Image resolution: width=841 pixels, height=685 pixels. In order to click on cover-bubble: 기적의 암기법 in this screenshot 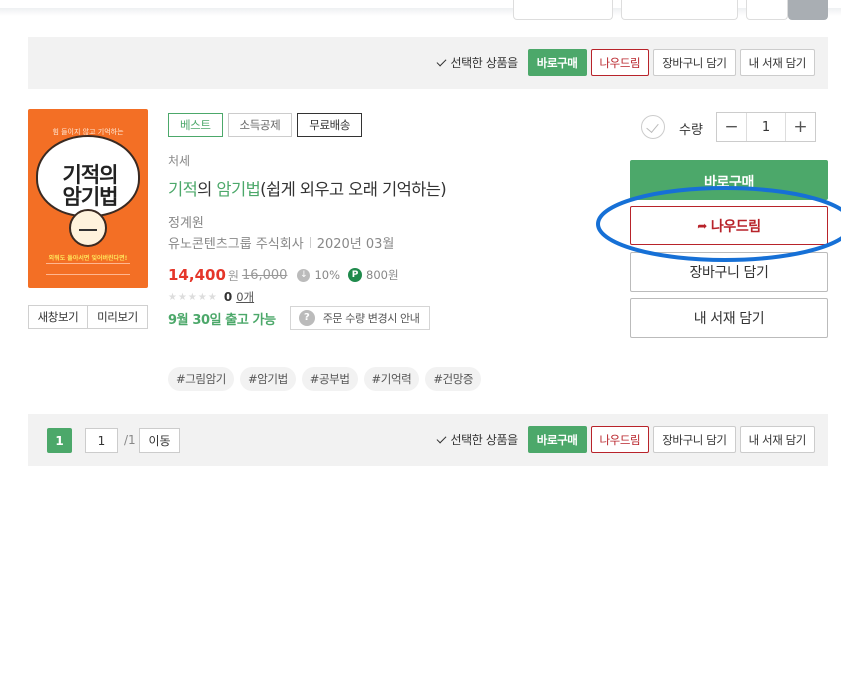, I will do `click(88, 176)`.